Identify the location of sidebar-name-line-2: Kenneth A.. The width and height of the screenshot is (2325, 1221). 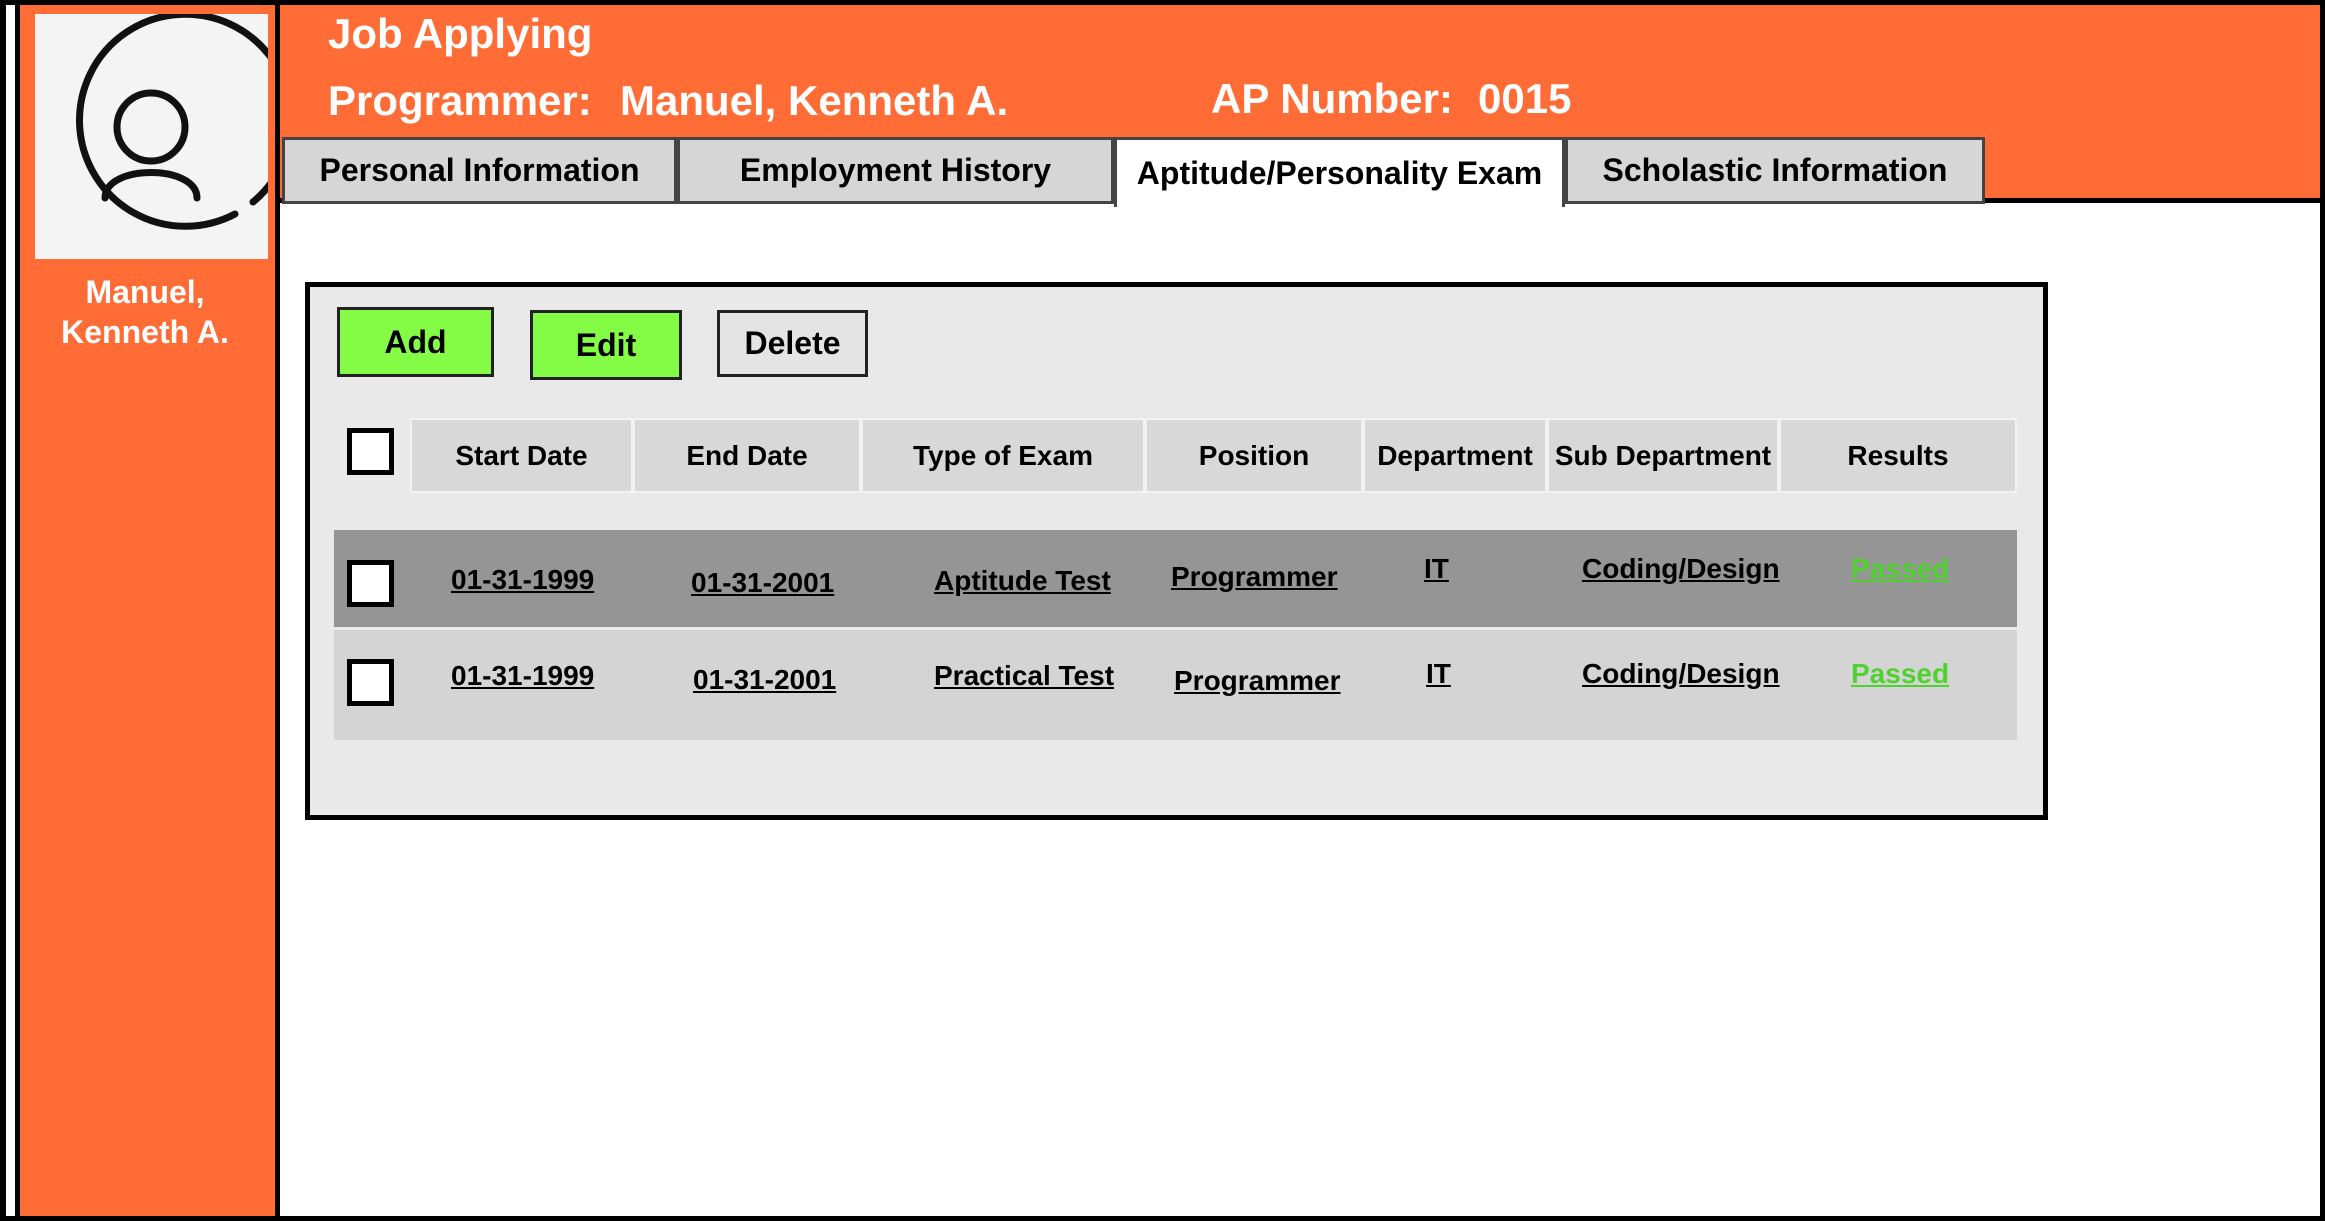
(145, 332).